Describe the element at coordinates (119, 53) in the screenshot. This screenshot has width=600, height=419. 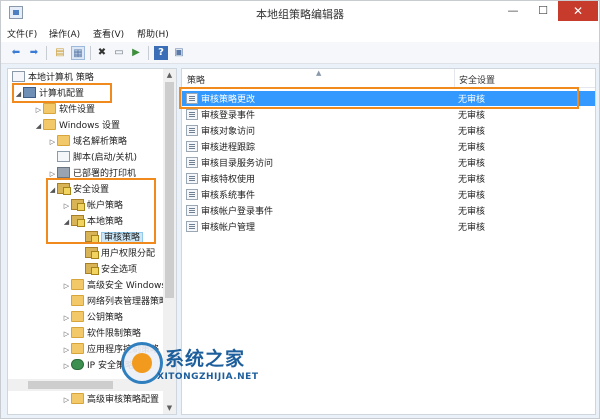
I see `properties-icon: ▭` at that location.